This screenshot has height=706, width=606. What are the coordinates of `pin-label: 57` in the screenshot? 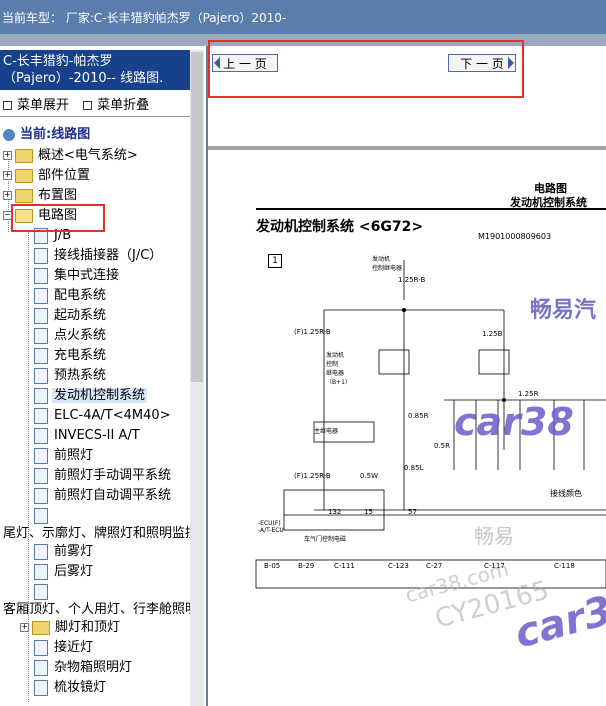 It's located at (412, 512).